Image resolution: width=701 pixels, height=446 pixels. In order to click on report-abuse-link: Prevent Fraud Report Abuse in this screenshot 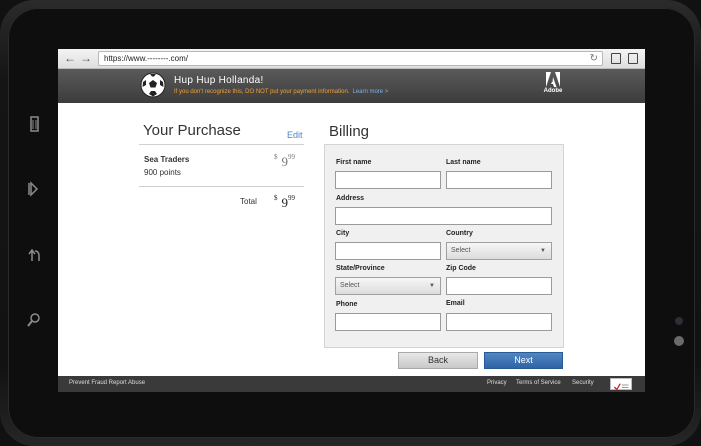, I will do `click(107, 383)`.